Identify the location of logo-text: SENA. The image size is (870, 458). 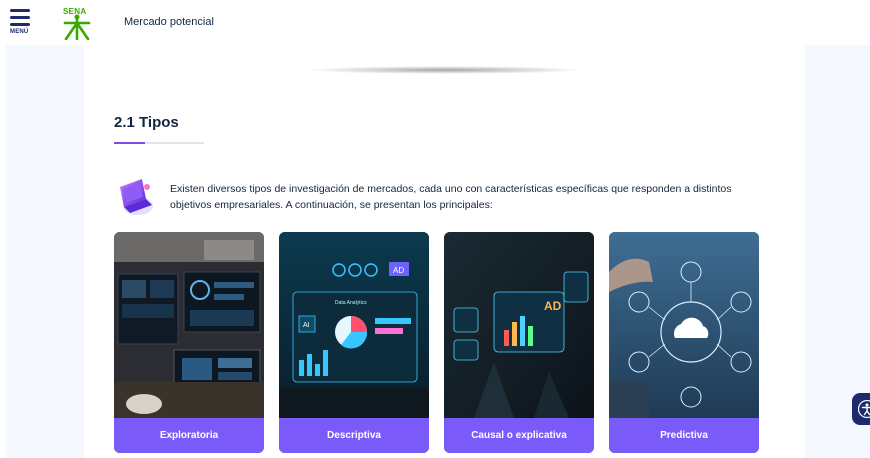
(75, 11).